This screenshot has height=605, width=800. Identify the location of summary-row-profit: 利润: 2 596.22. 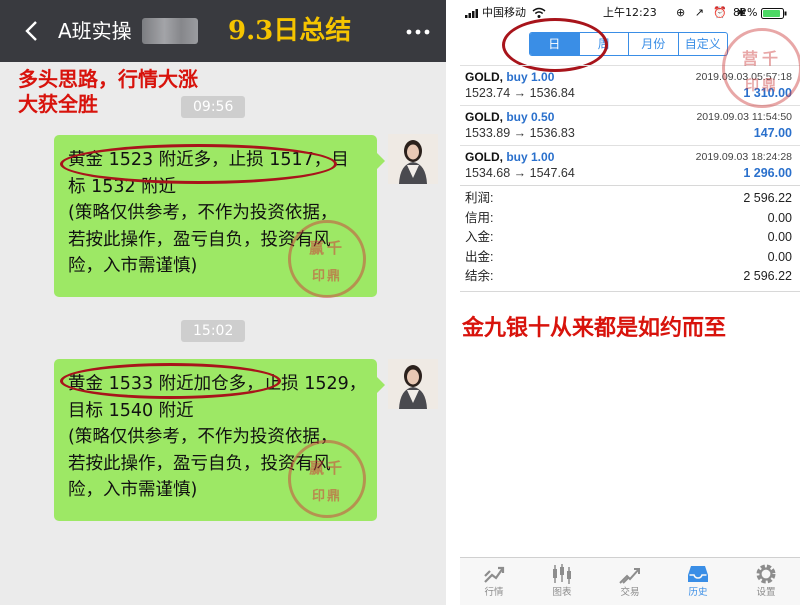
(628, 198).